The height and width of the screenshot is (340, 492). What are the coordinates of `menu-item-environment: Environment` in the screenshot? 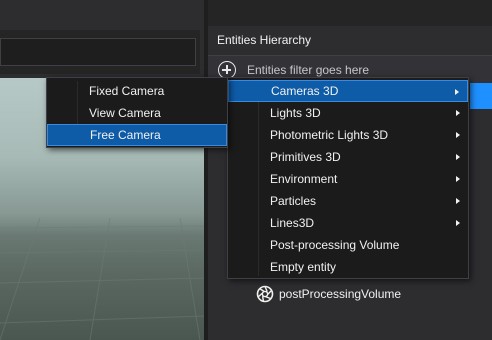 It's located at (348, 179).